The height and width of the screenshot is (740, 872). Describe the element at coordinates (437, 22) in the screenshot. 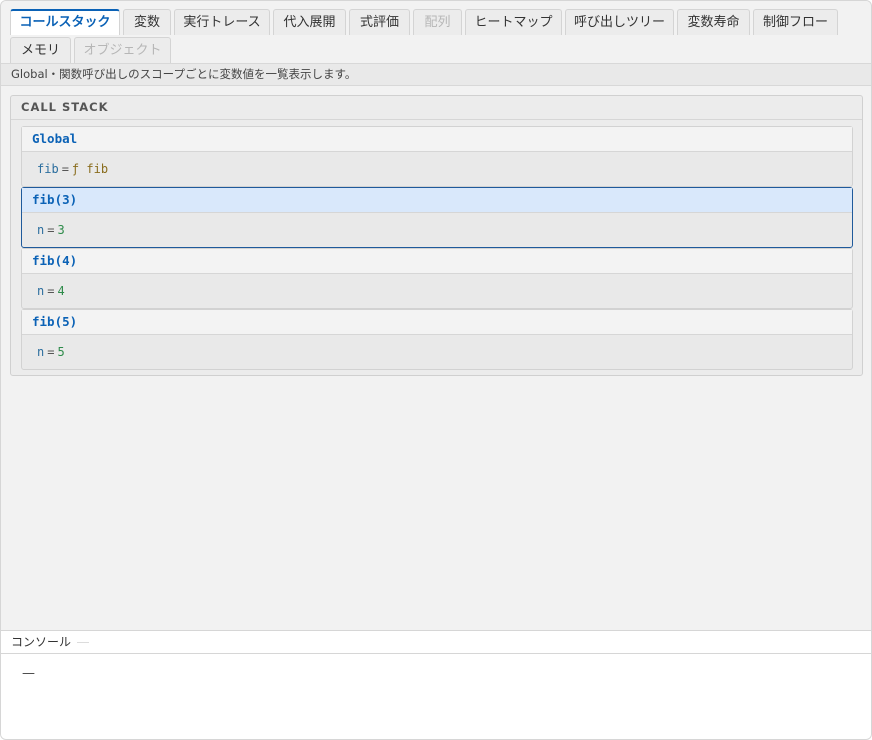

I see `tab-array: 配列` at that location.